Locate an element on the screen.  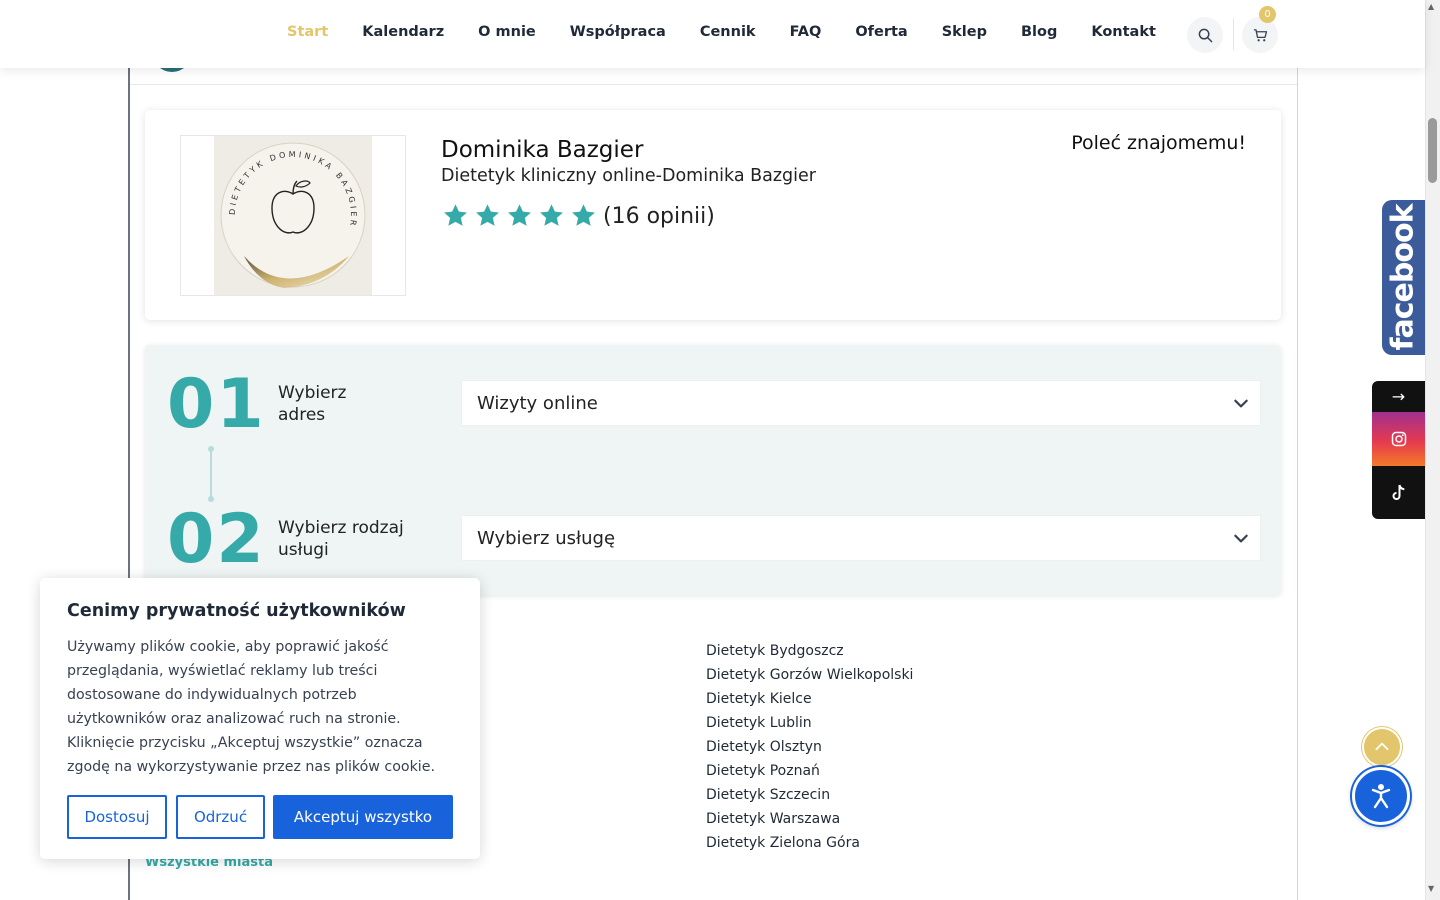
instagram-icon is located at coordinates (1398, 439).